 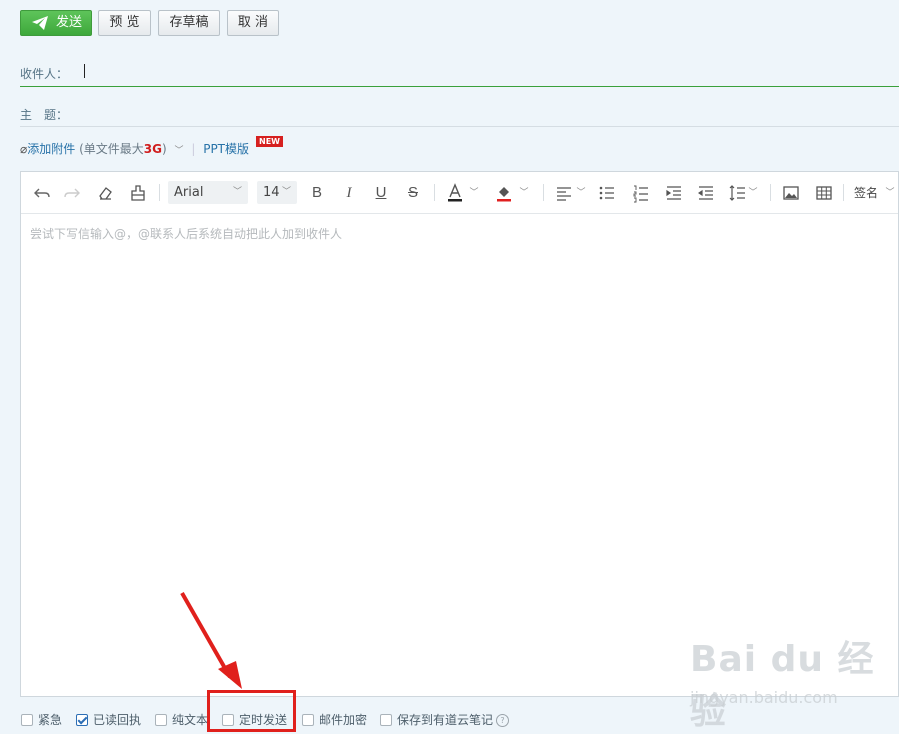 What do you see at coordinates (737, 193) in the screenshot?
I see `line-height-icon` at bounding box center [737, 193].